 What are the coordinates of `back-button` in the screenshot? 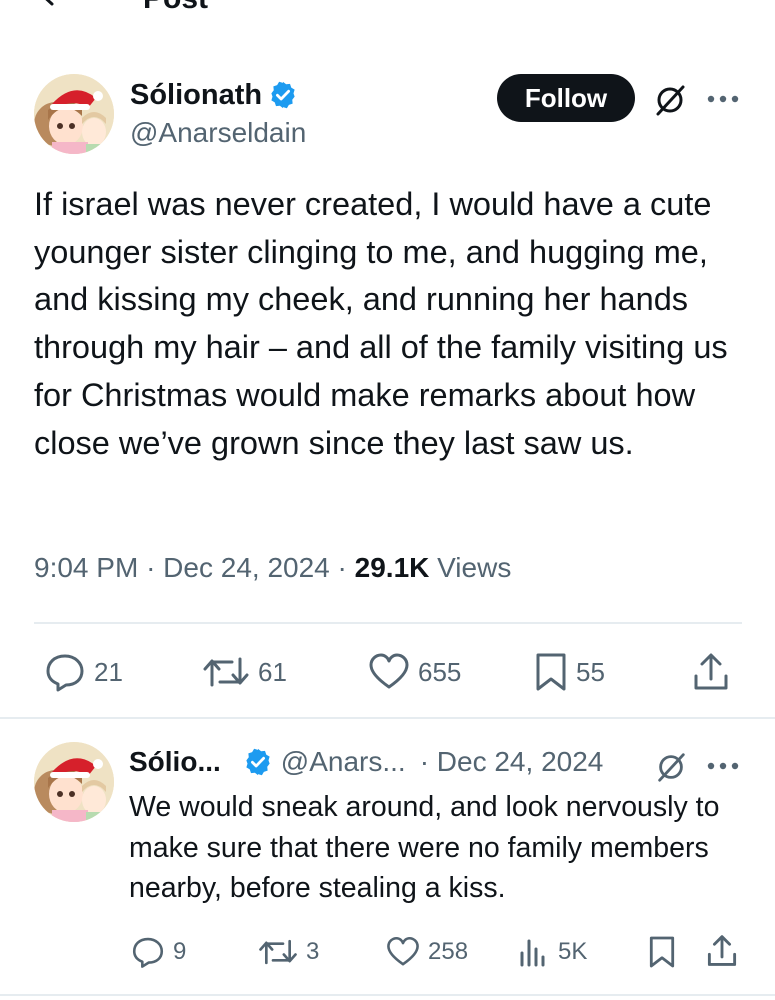 It's located at (45, 4).